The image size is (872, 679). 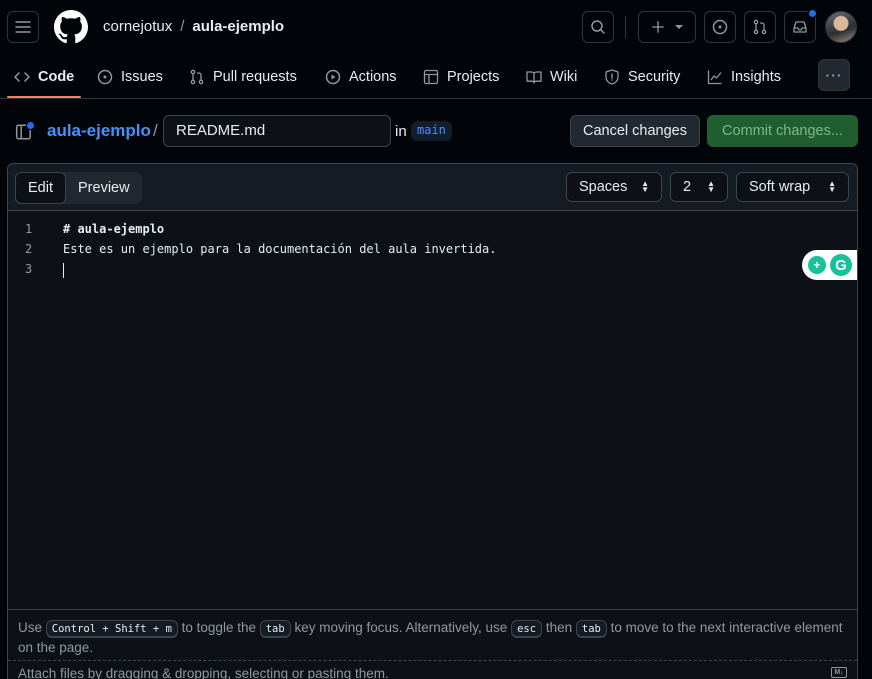 I want to click on cancel-changes-button: Cancel changes, so click(x=635, y=131).